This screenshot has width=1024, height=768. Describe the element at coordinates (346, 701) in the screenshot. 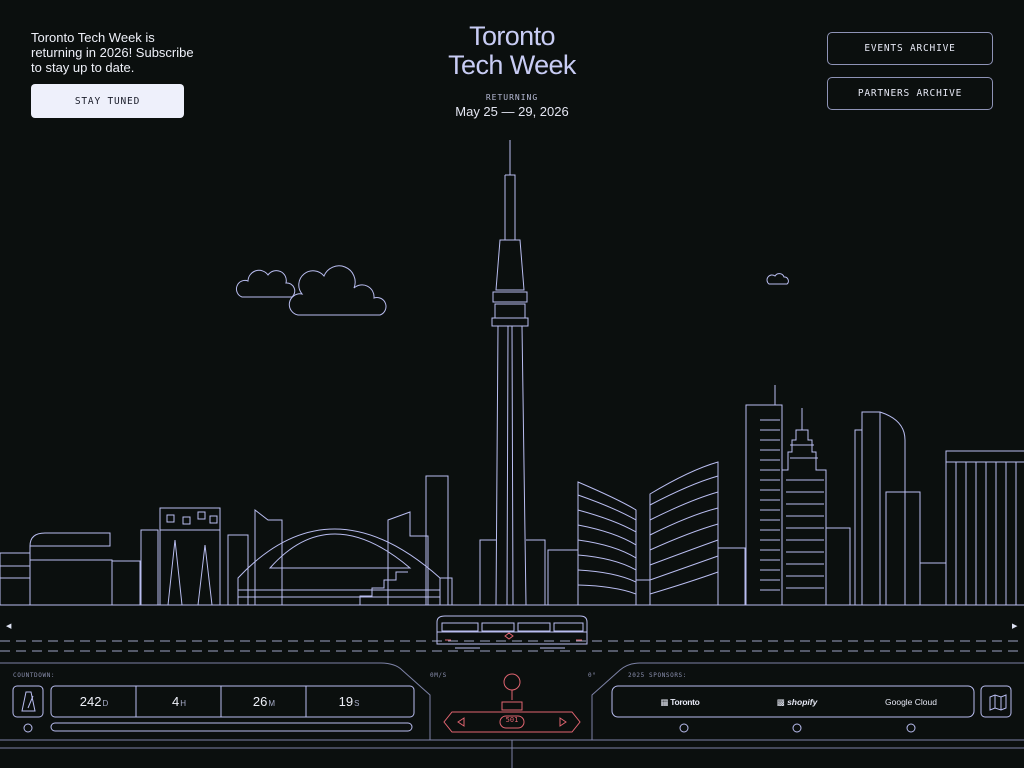

I see `countdown-seconds-value: 19` at that location.